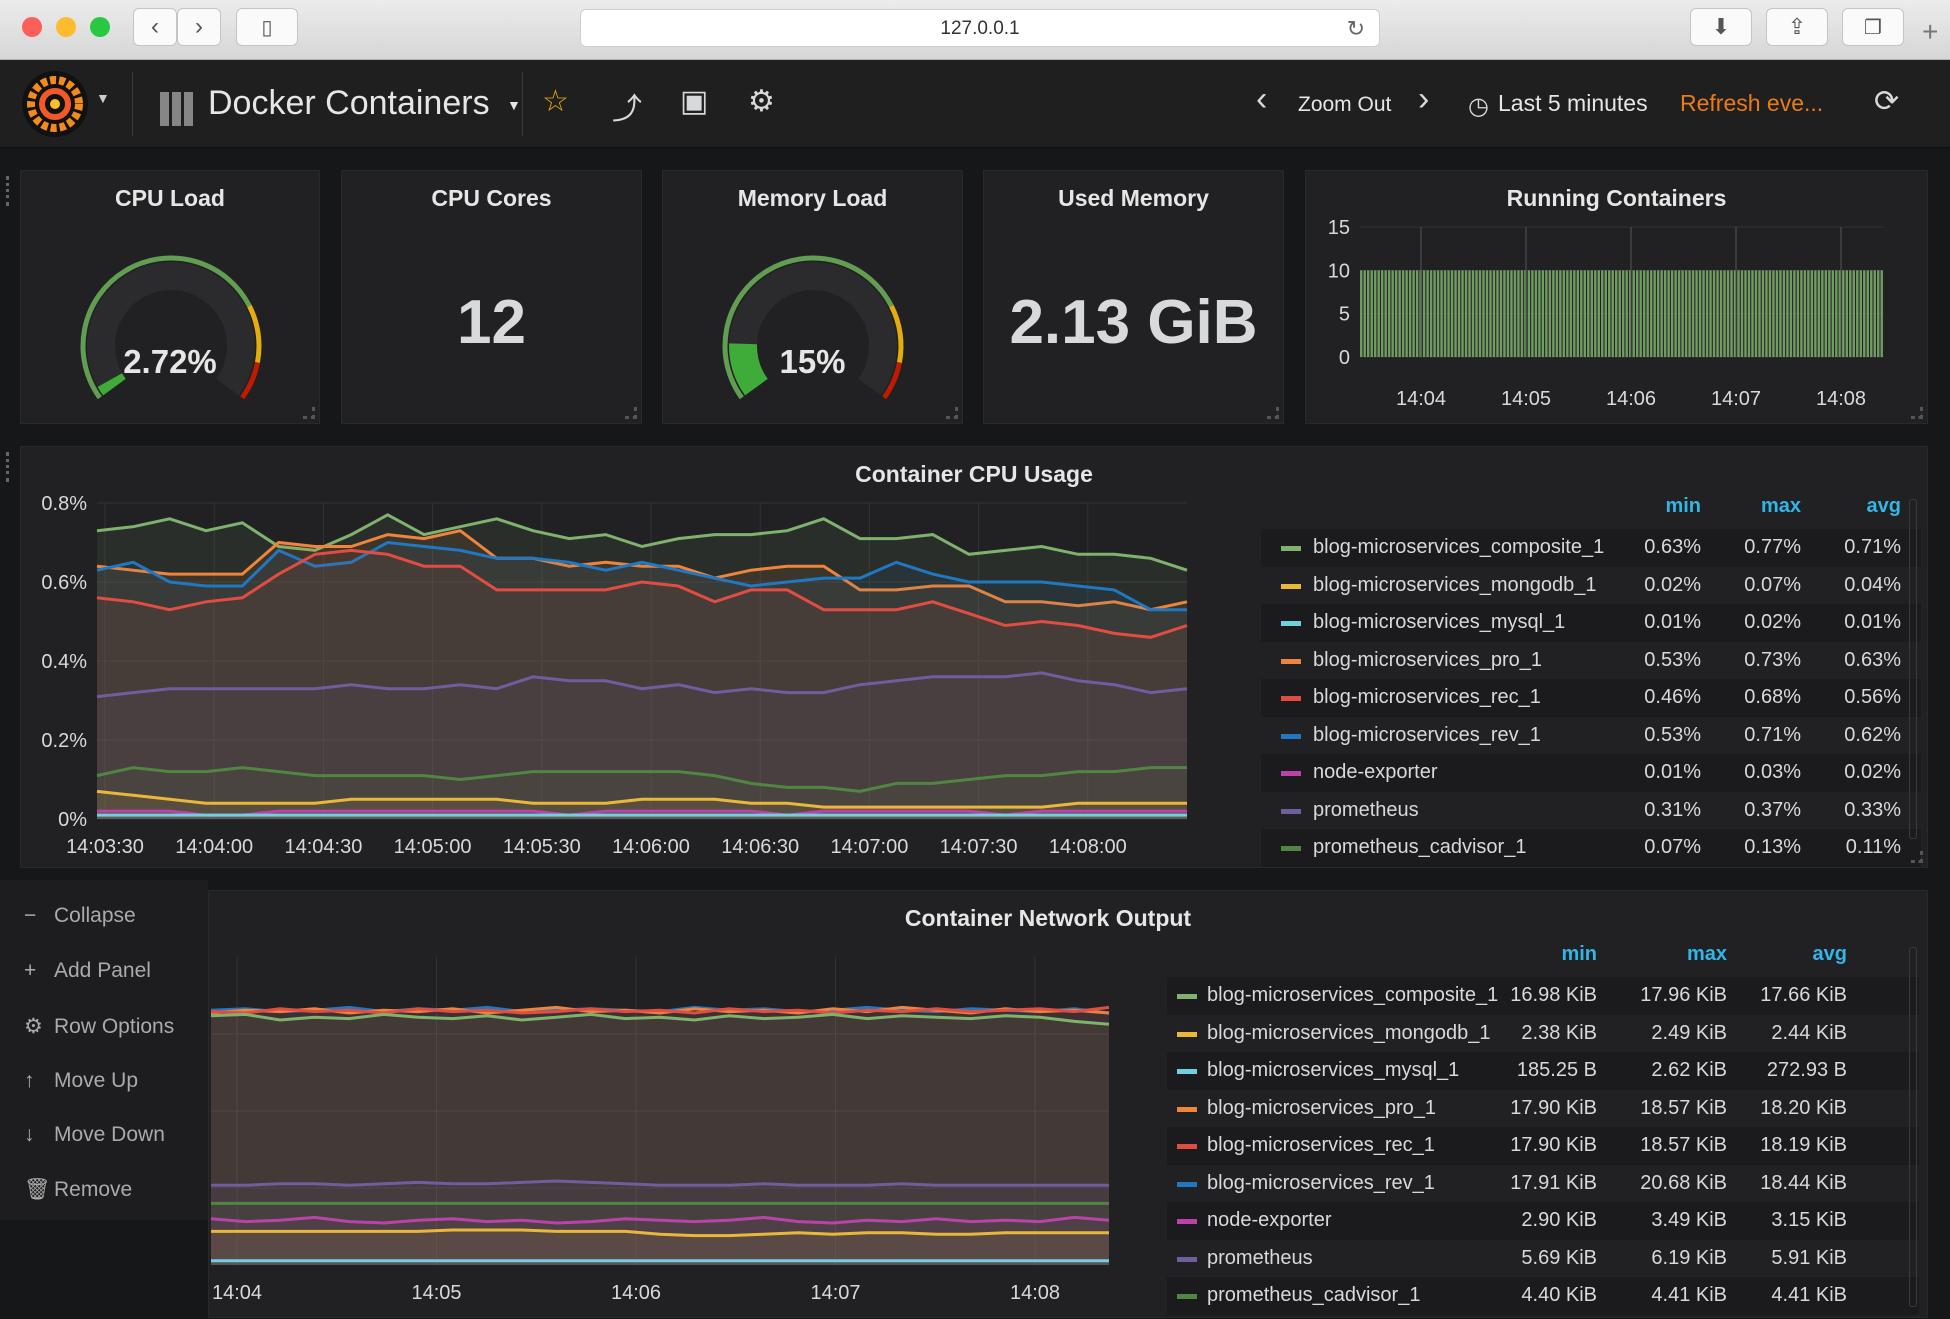 Image resolution: width=1950 pixels, height=1319 pixels. I want to click on save-icon: ▣, so click(694, 101).